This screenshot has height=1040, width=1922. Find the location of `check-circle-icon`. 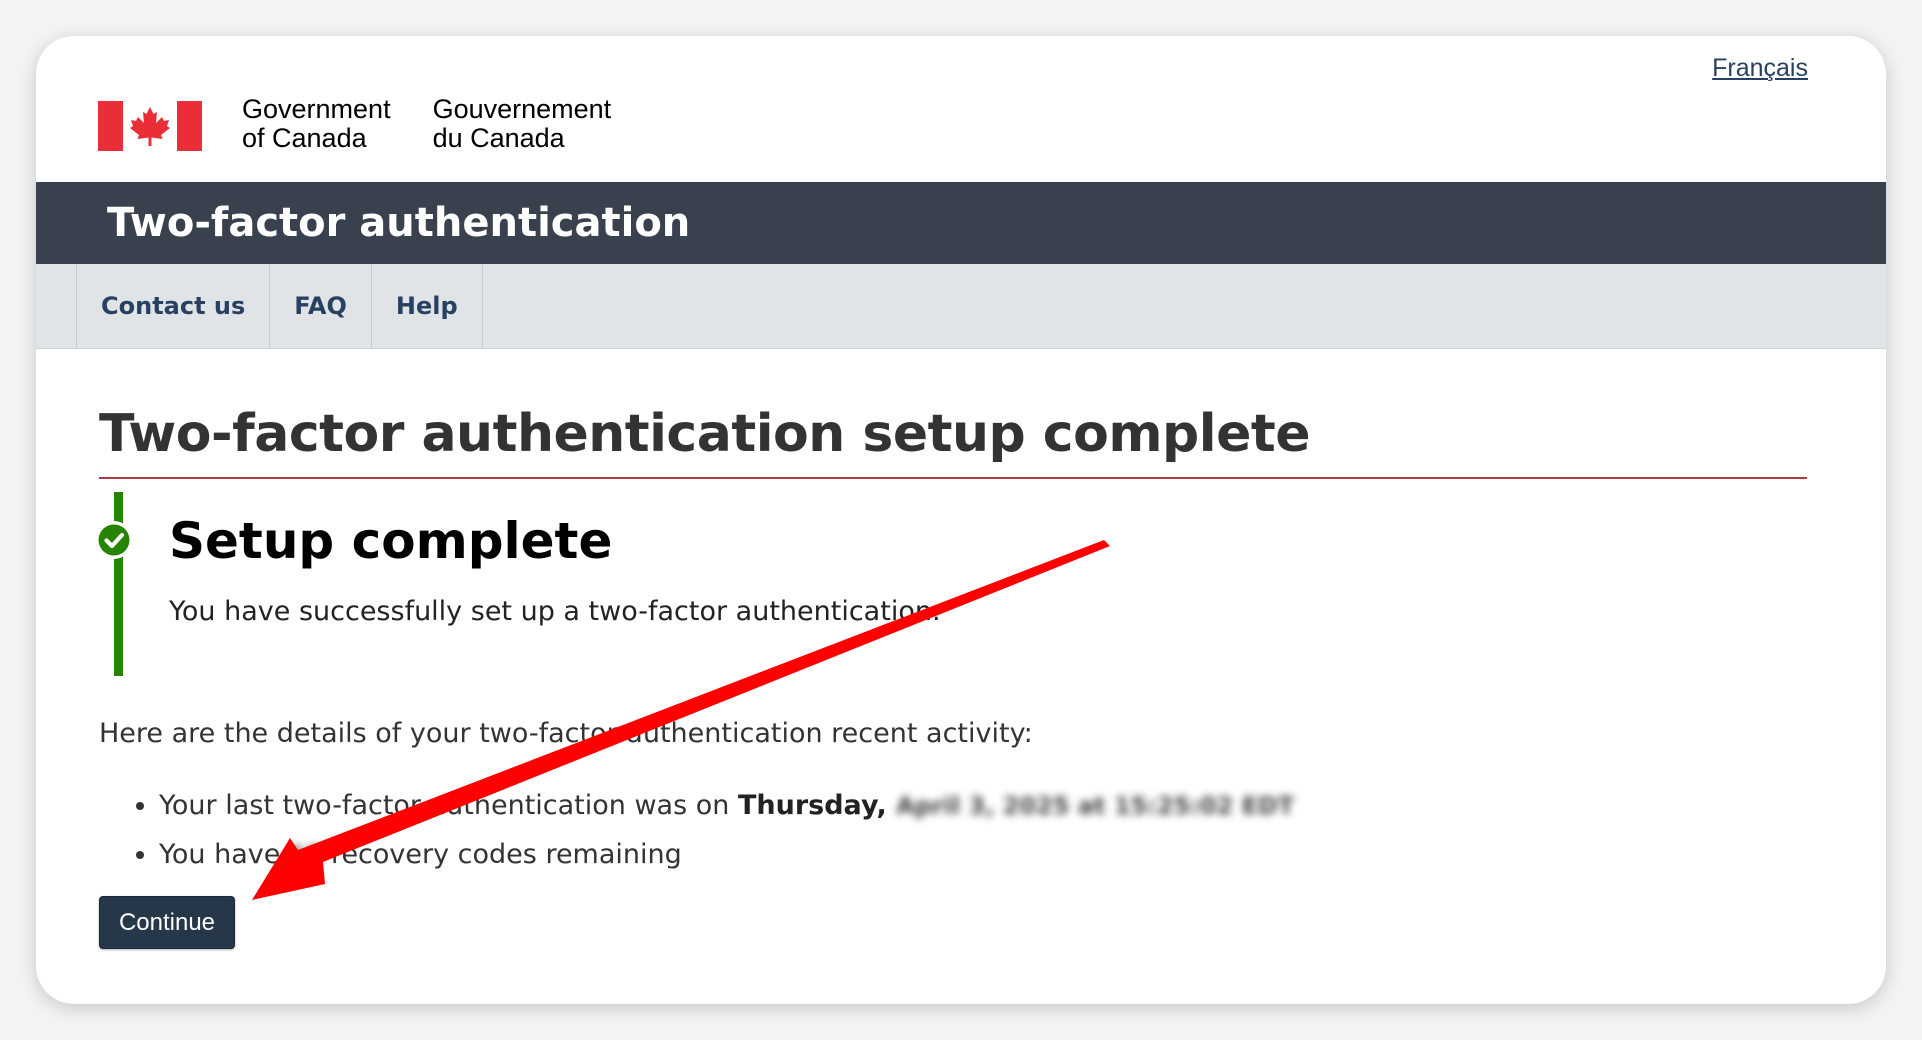

check-circle-icon is located at coordinates (114, 540).